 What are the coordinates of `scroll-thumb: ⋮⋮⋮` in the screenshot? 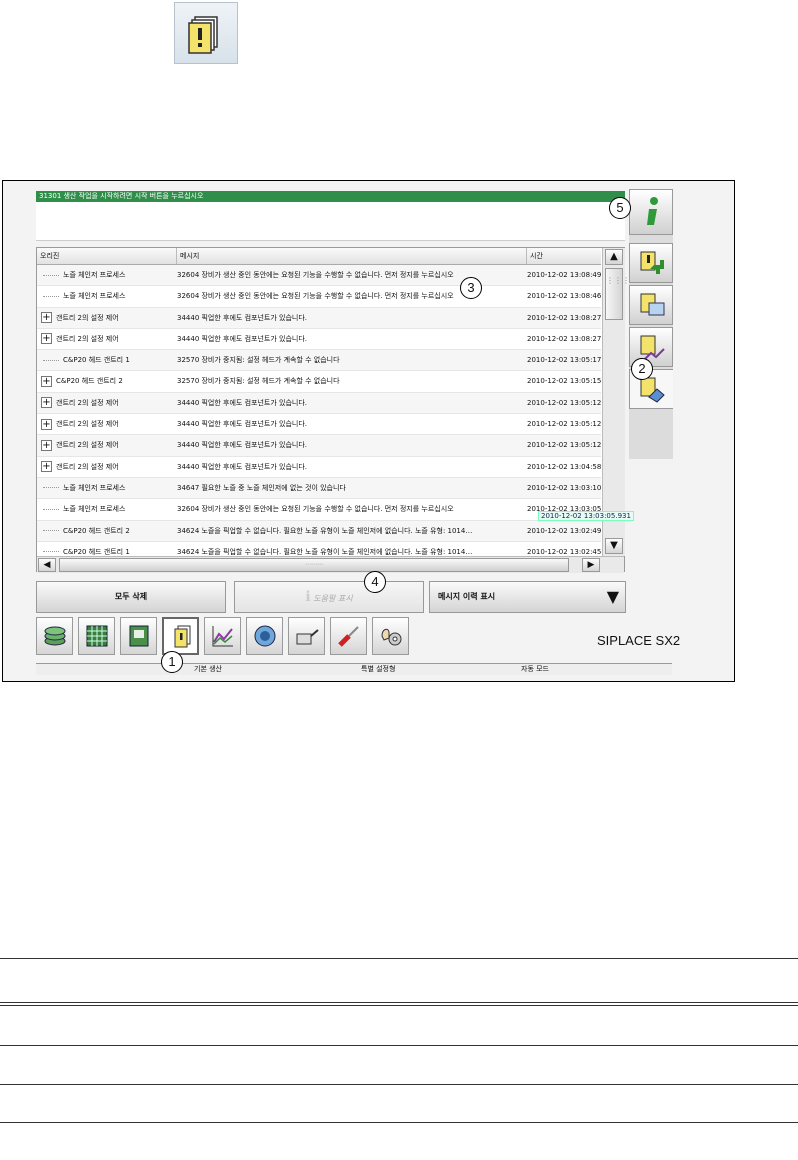 It's located at (617, 294).